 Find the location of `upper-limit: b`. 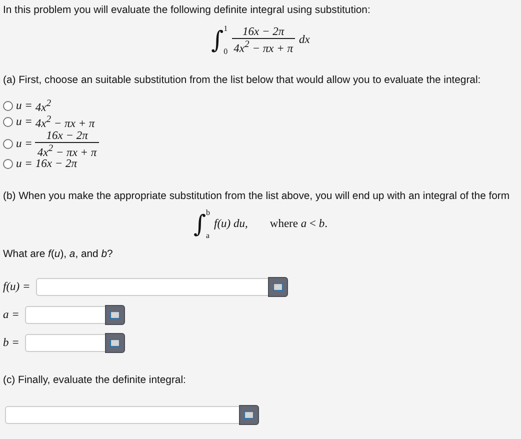

upper-limit: b is located at coordinates (208, 213).